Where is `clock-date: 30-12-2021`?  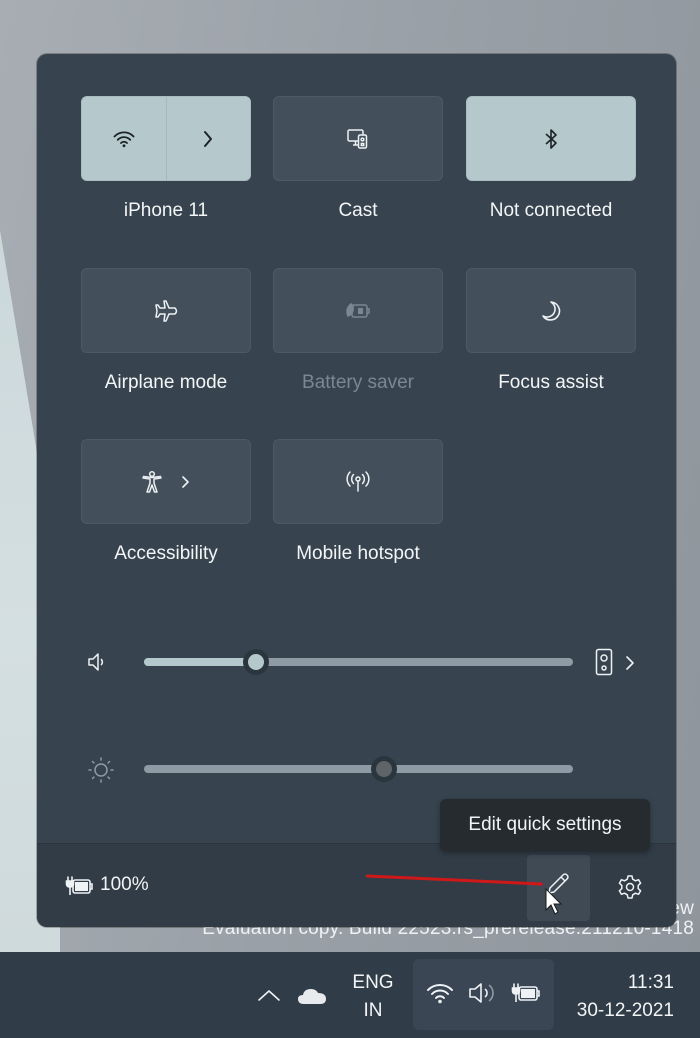
clock-date: 30-12-2021 is located at coordinates (625, 1010).